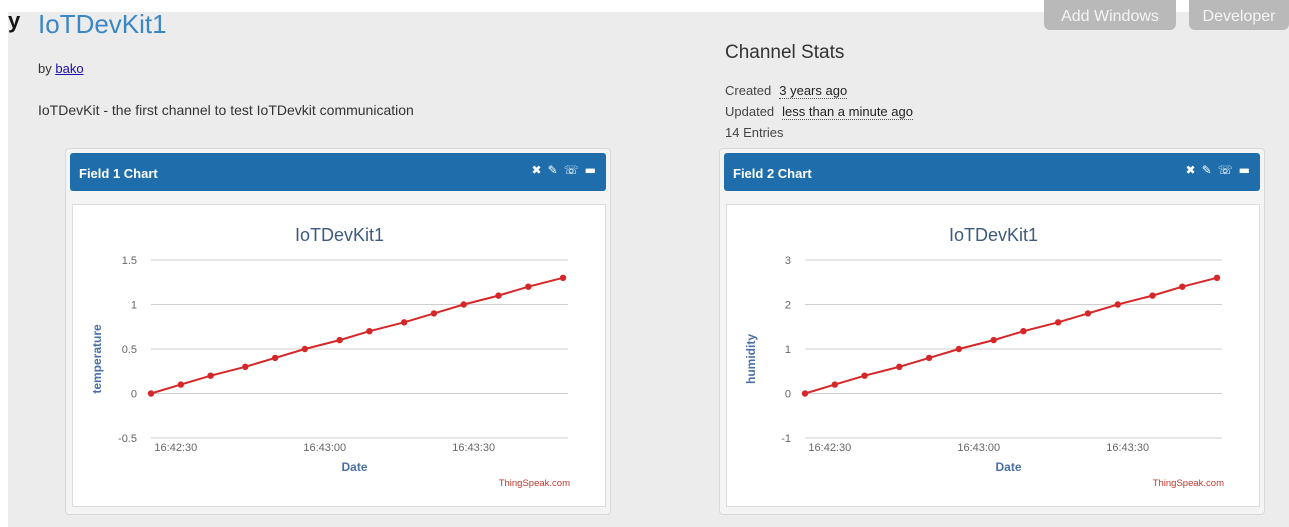 The image size is (1289, 527). Describe the element at coordinates (69, 68) in the screenshot. I see `author-link: bako` at that location.